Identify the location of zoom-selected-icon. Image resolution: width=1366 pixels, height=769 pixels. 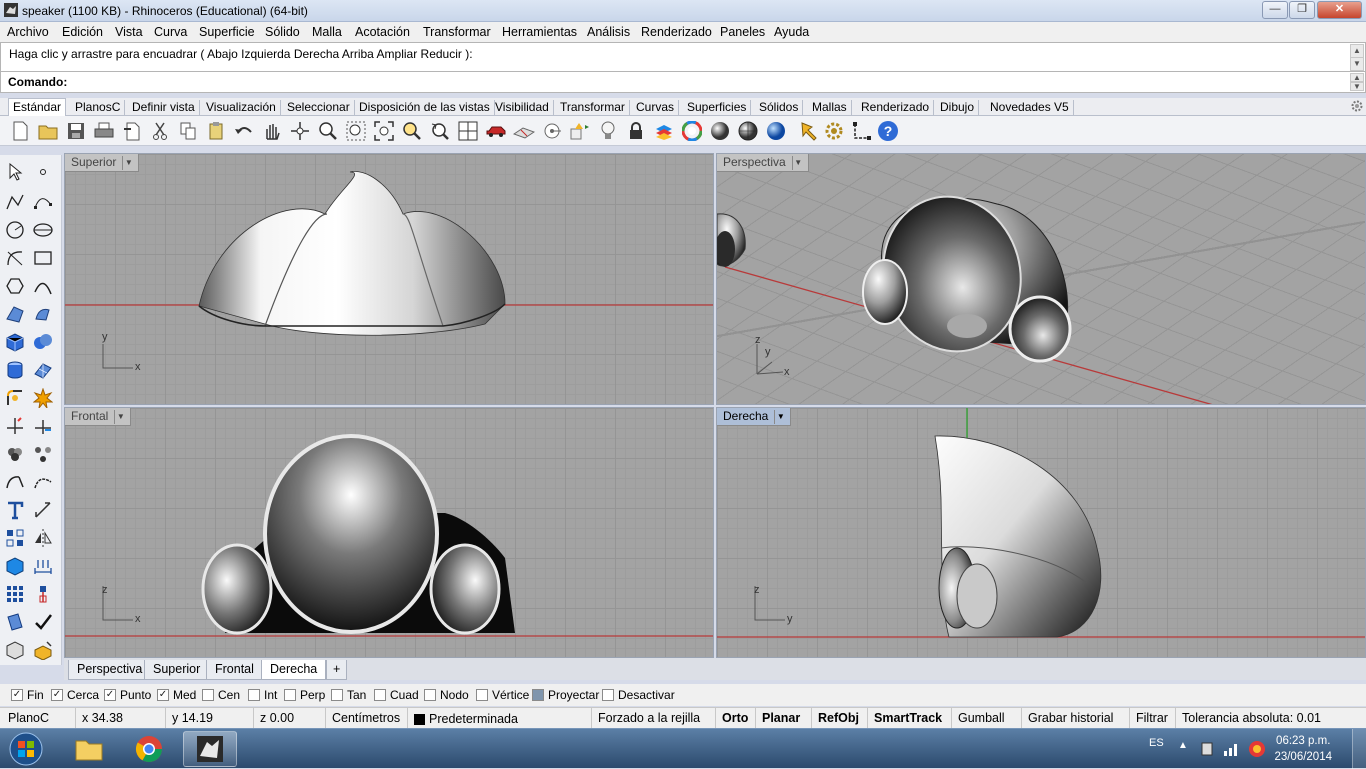
(412, 131).